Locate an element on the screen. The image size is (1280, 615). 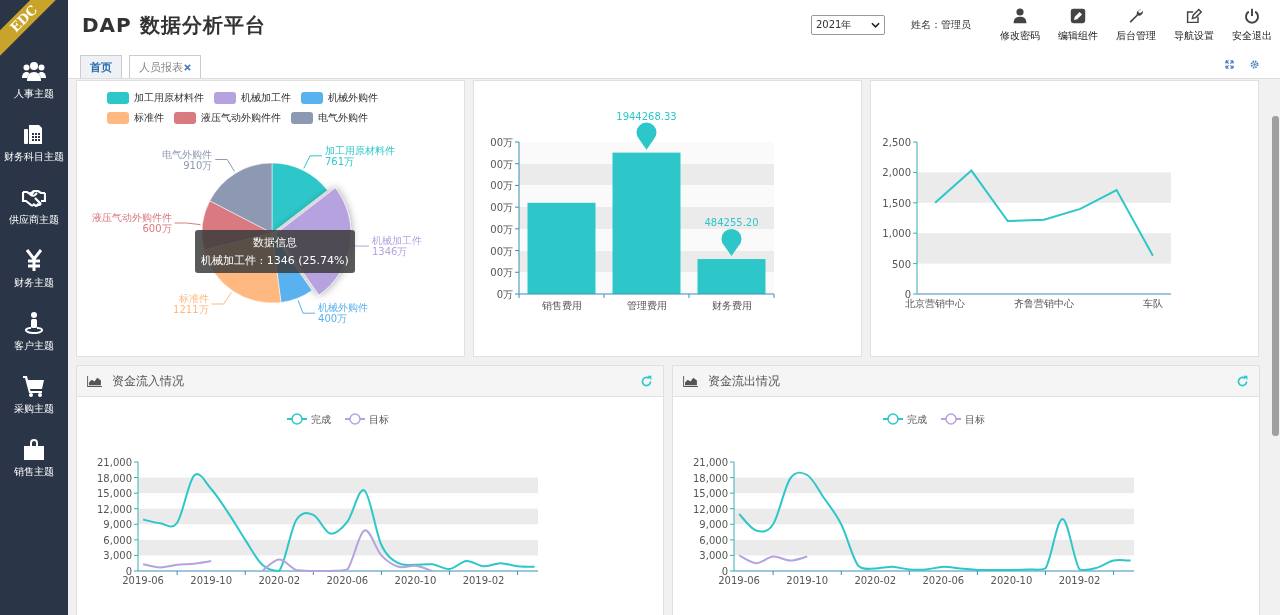
axis-label: 500 is located at coordinates (901, 264).